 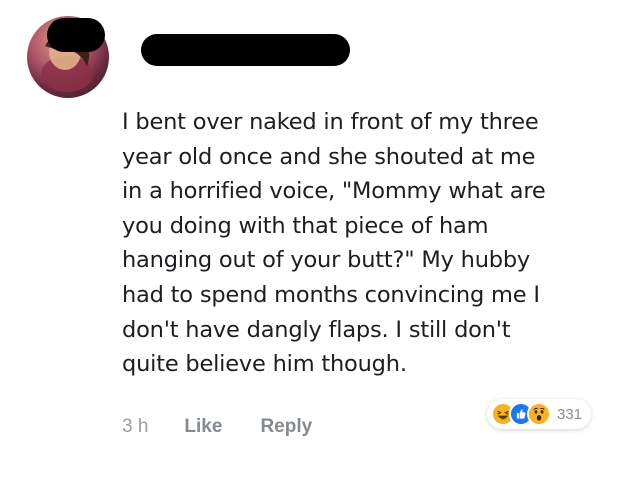 I want to click on comment-line: I bent over naked in front of my three, so click(x=330, y=122).